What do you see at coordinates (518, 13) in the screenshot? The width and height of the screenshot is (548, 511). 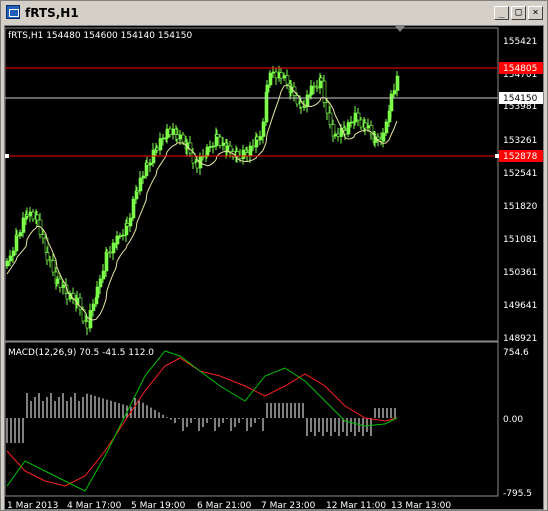 I see `maximize-button: □` at bounding box center [518, 13].